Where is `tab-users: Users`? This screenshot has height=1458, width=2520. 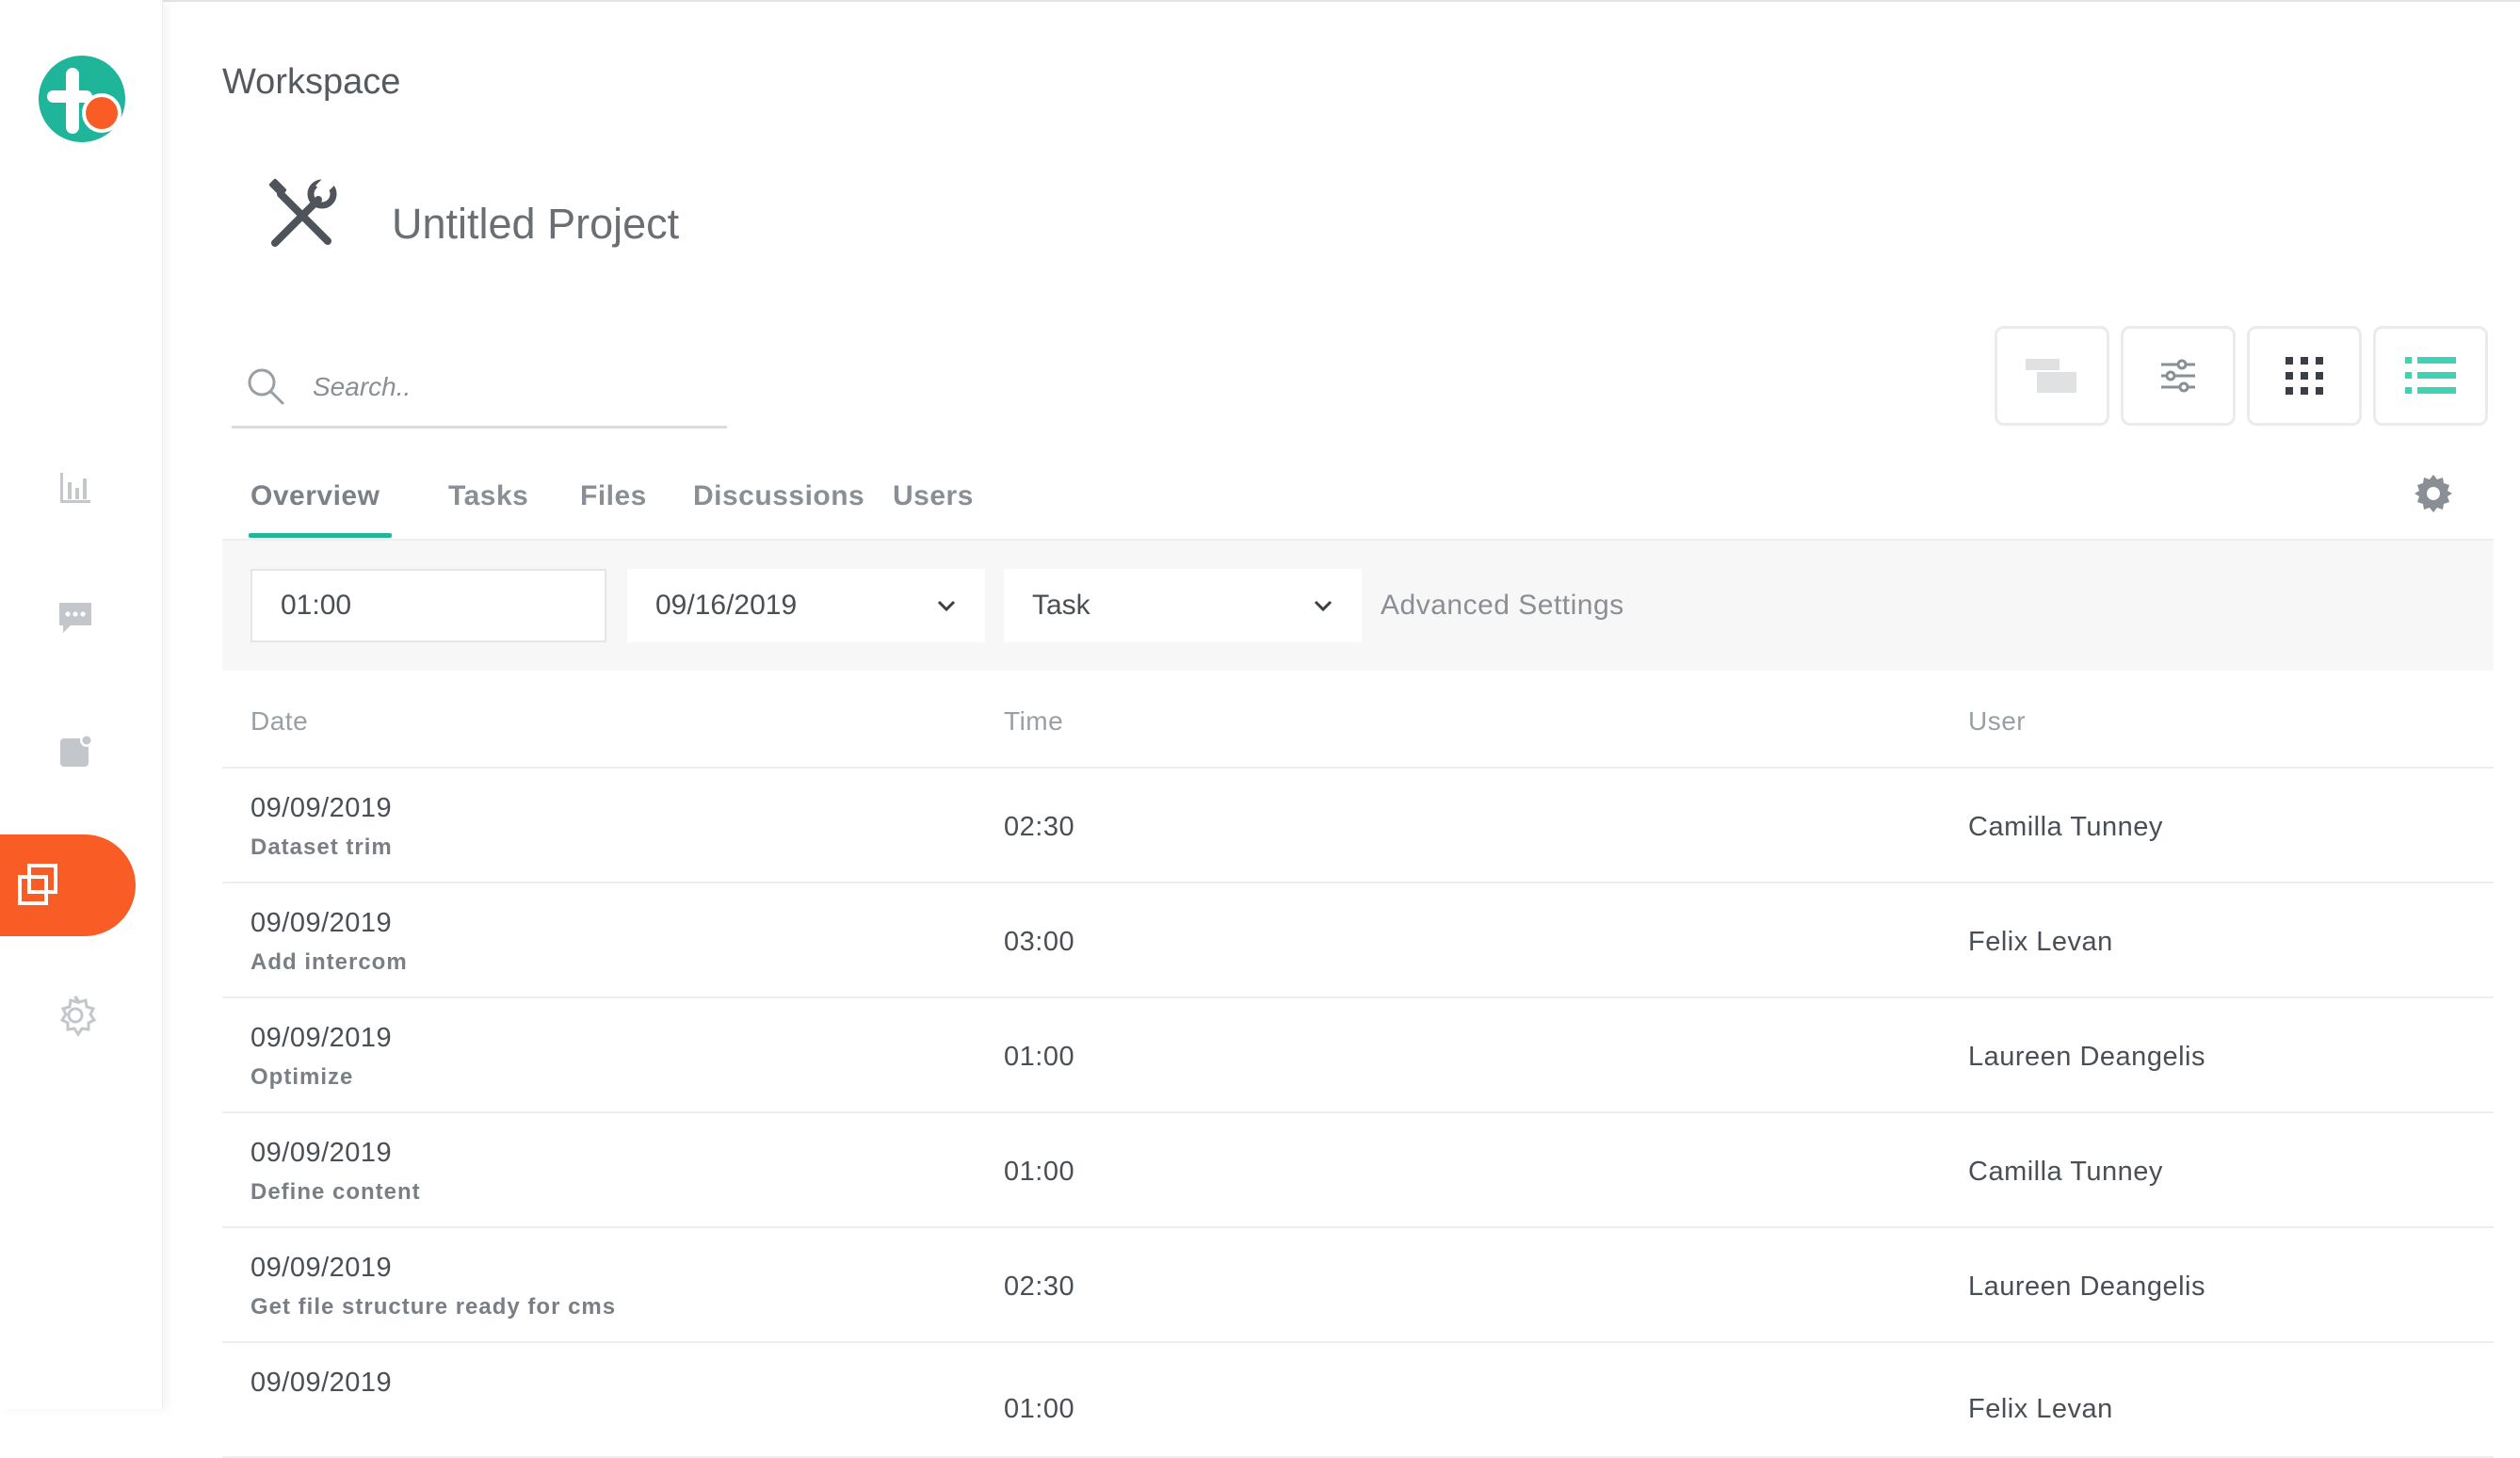
tab-users: Users is located at coordinates (934, 496).